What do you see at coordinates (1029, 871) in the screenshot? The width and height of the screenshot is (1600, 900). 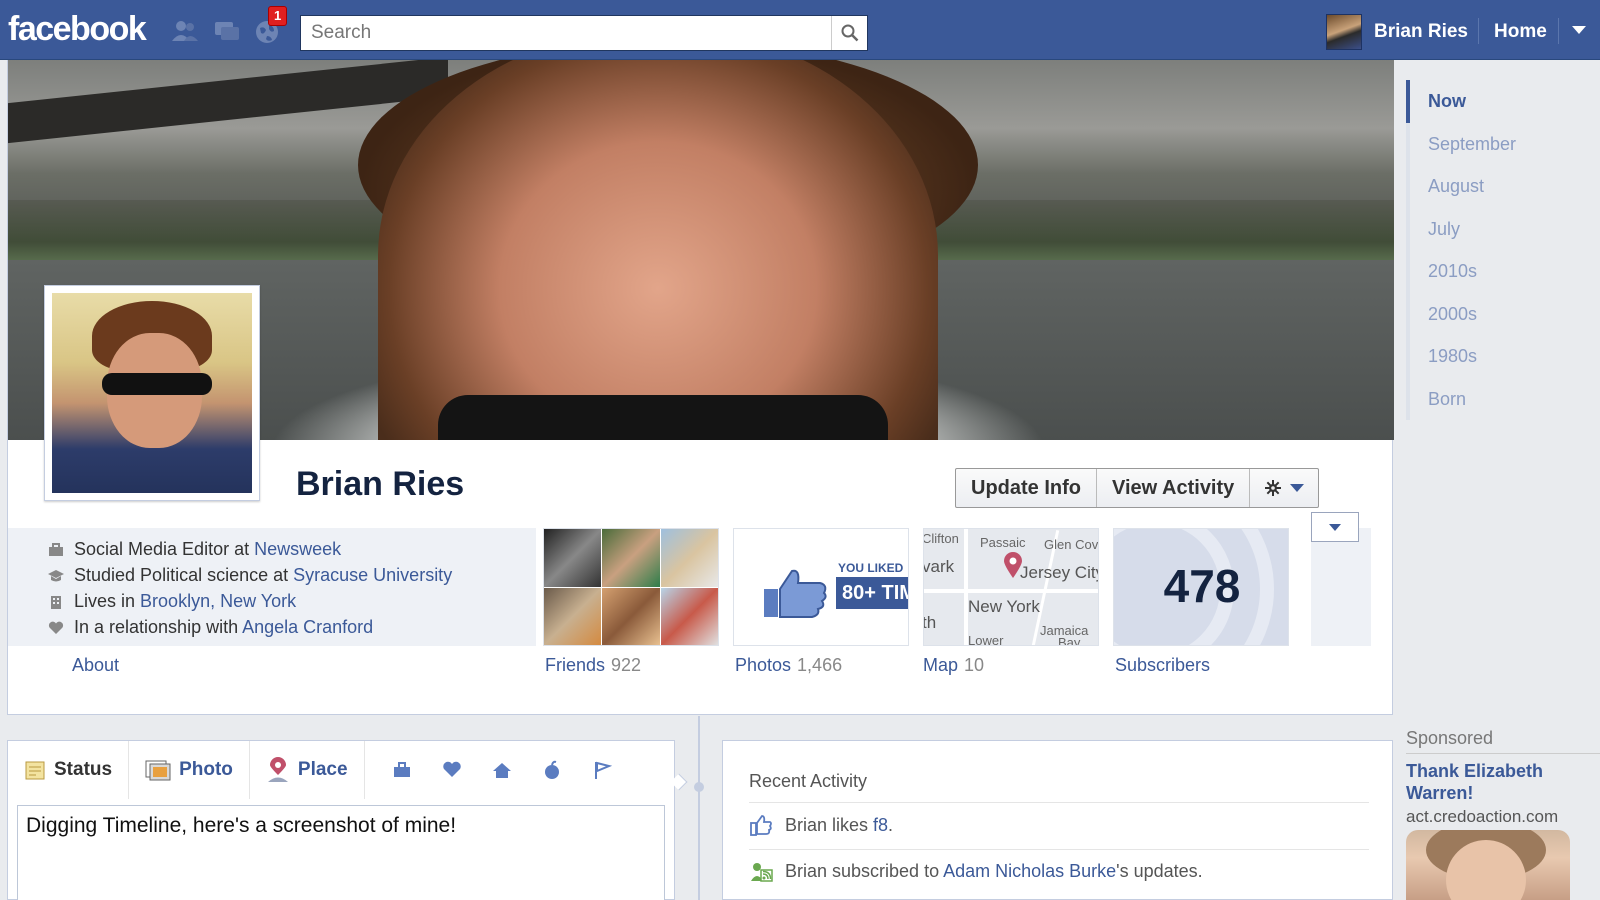 I see `adam-nicholas-burke-link: Adam Nicholas Burke` at bounding box center [1029, 871].